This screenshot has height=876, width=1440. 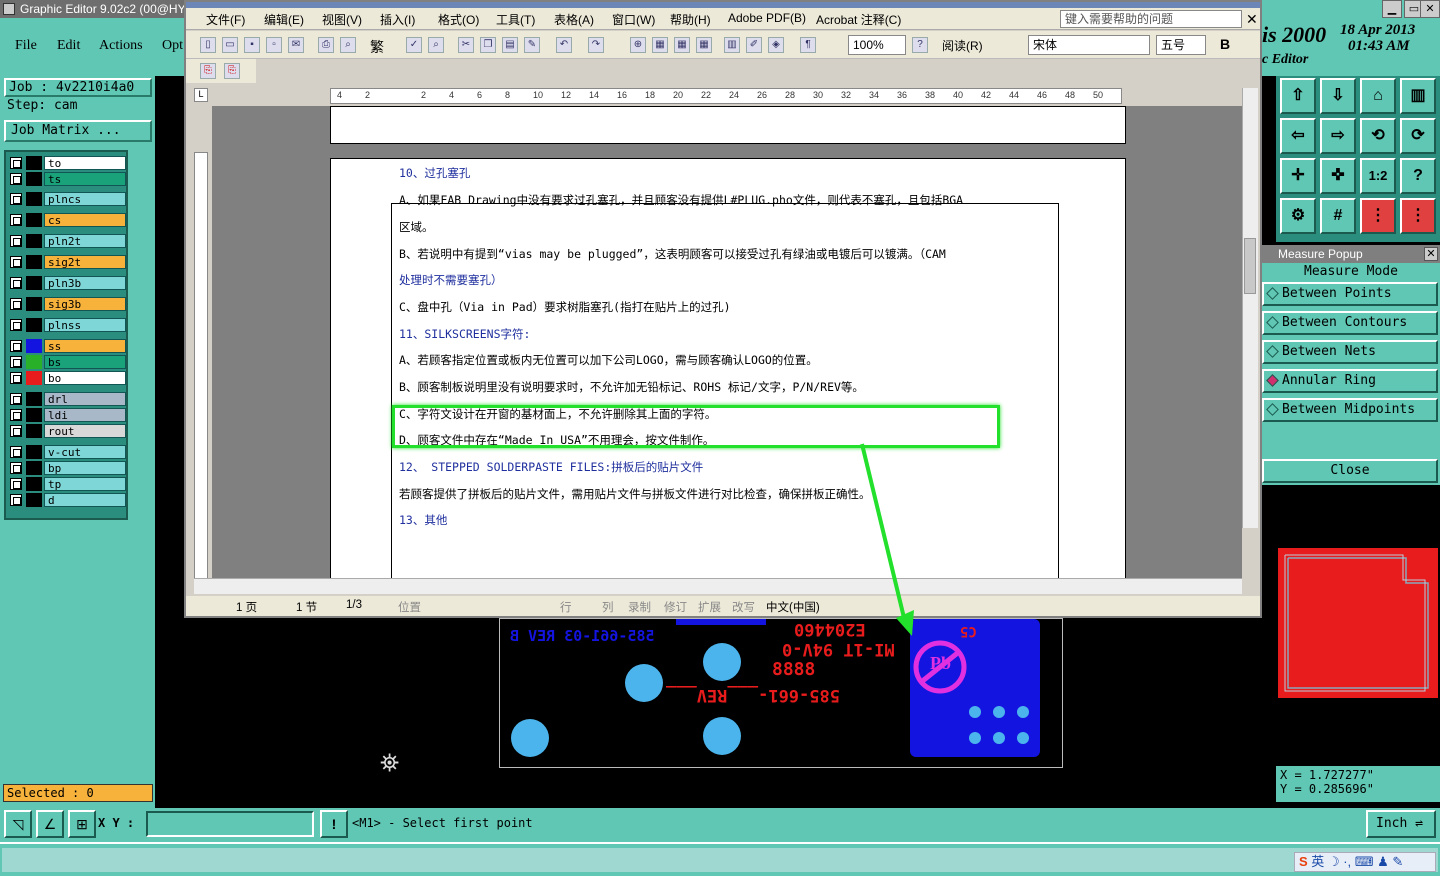 What do you see at coordinates (208, 71) in the screenshot?
I see `pdf-convert-icon: ⎘` at bounding box center [208, 71].